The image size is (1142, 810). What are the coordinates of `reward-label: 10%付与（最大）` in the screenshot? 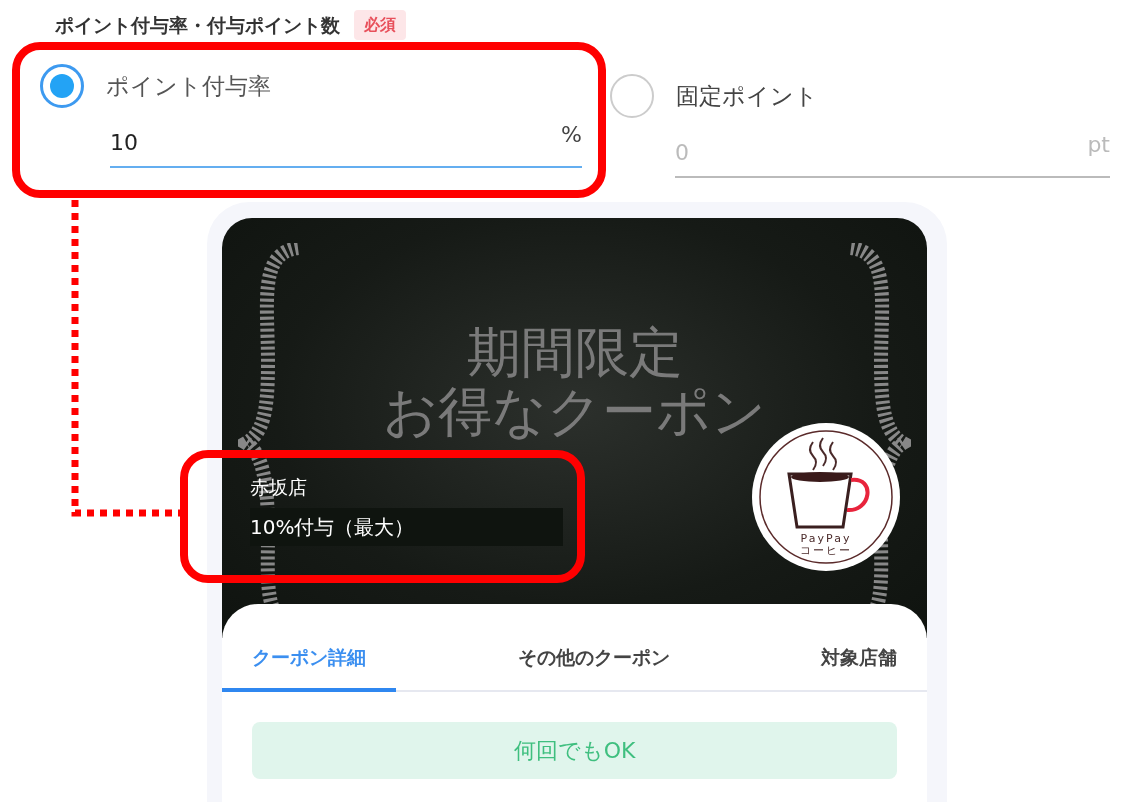 It's located at (406, 526).